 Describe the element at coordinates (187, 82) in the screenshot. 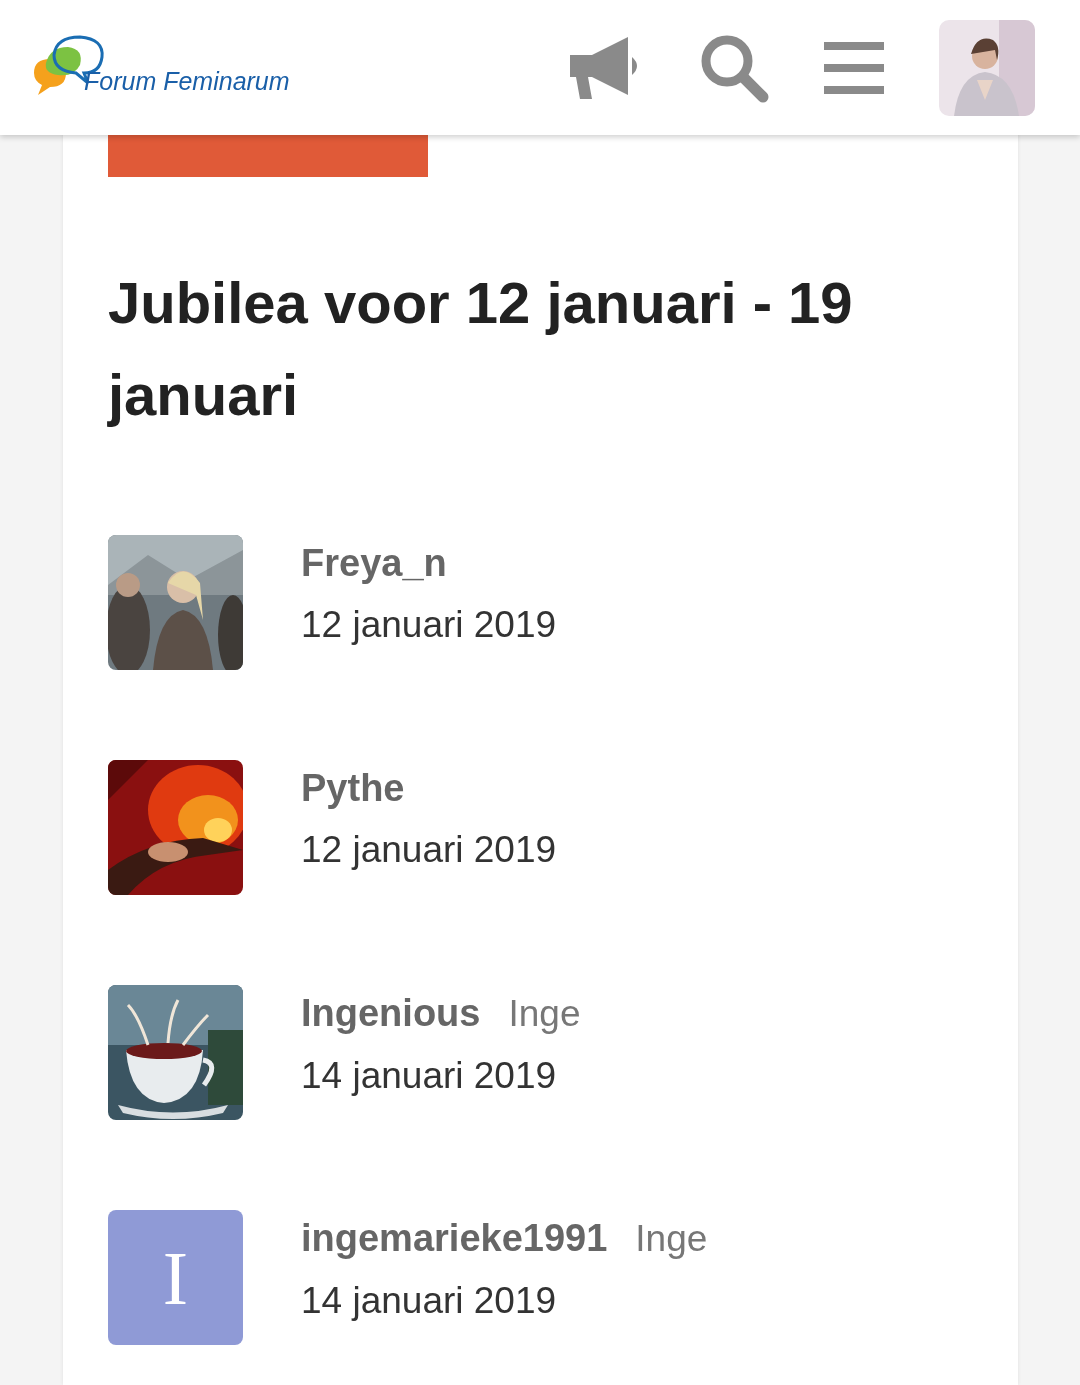

I see `logo-text: Forum Feminarum` at that location.